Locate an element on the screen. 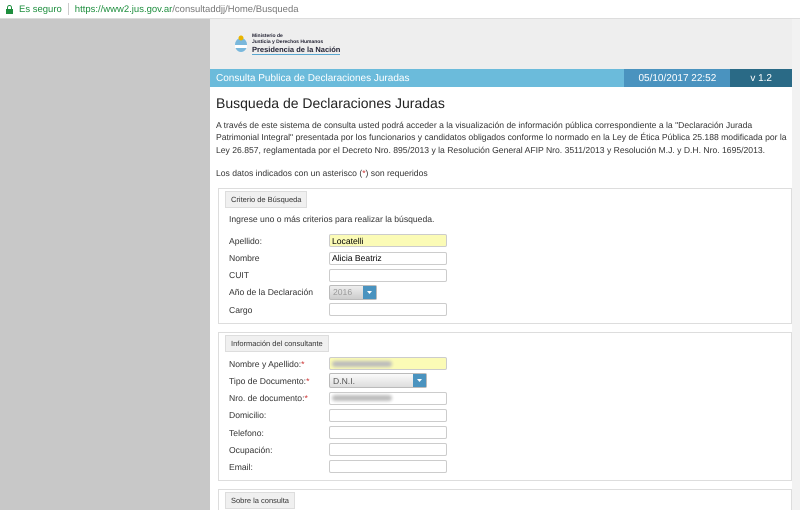  page-title: Busqueda de Declaraciones Juradas is located at coordinates (331, 103).